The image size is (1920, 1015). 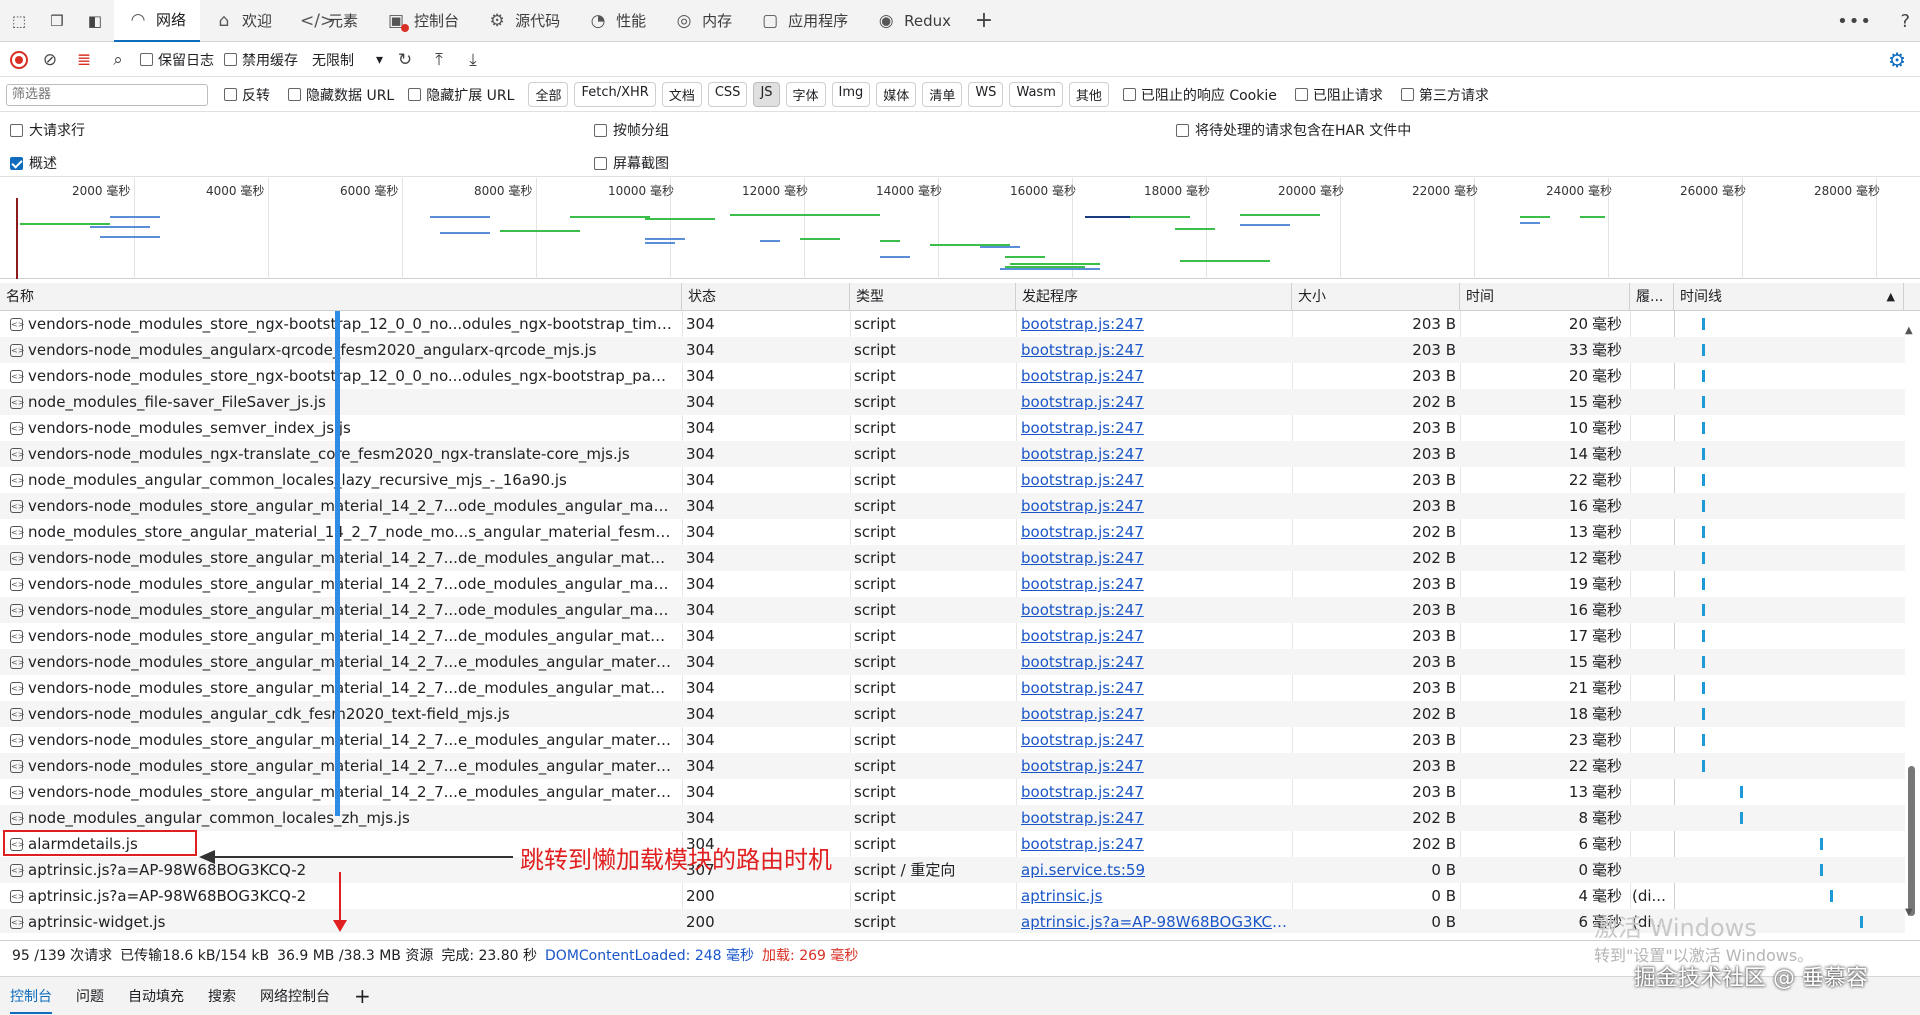 What do you see at coordinates (57, 21) in the screenshot?
I see `device-emulation-icon: ❒` at bounding box center [57, 21].